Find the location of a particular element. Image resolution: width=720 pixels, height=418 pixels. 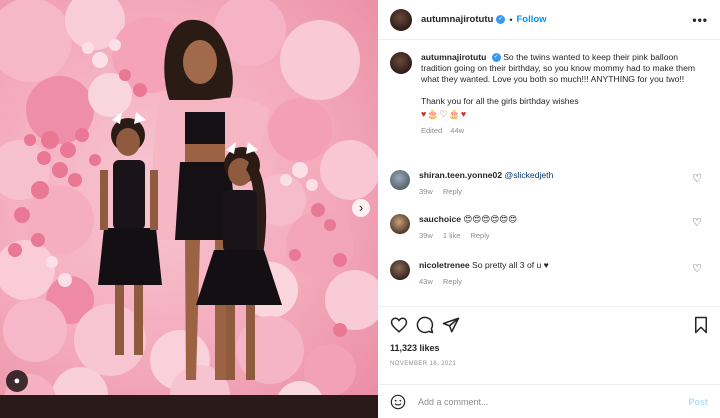

comment-age: 43w is located at coordinates (426, 281).